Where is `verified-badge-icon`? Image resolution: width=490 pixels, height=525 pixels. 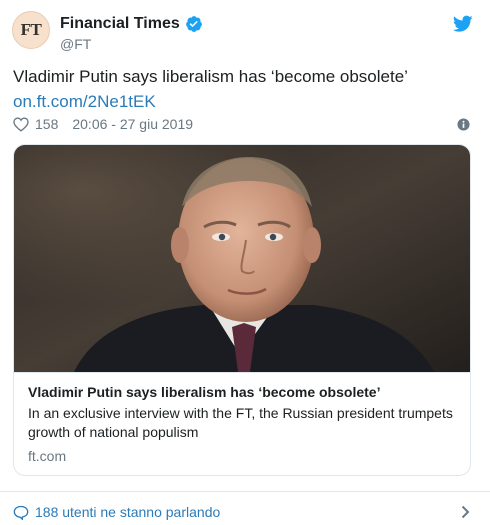
verified-badge-icon is located at coordinates (193, 24).